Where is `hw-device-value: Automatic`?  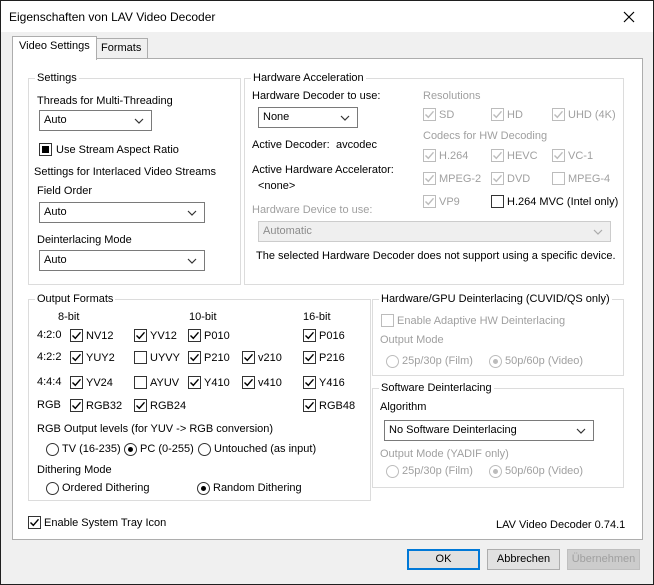
hw-device-value: Automatic is located at coordinates (287, 231).